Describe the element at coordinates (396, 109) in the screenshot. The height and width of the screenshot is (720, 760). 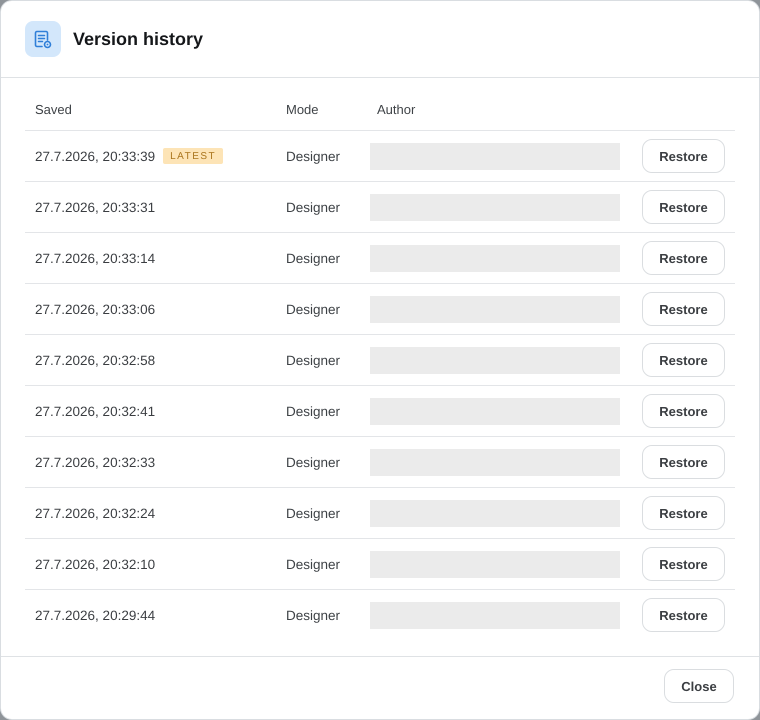
I see `column-header: Author` at that location.